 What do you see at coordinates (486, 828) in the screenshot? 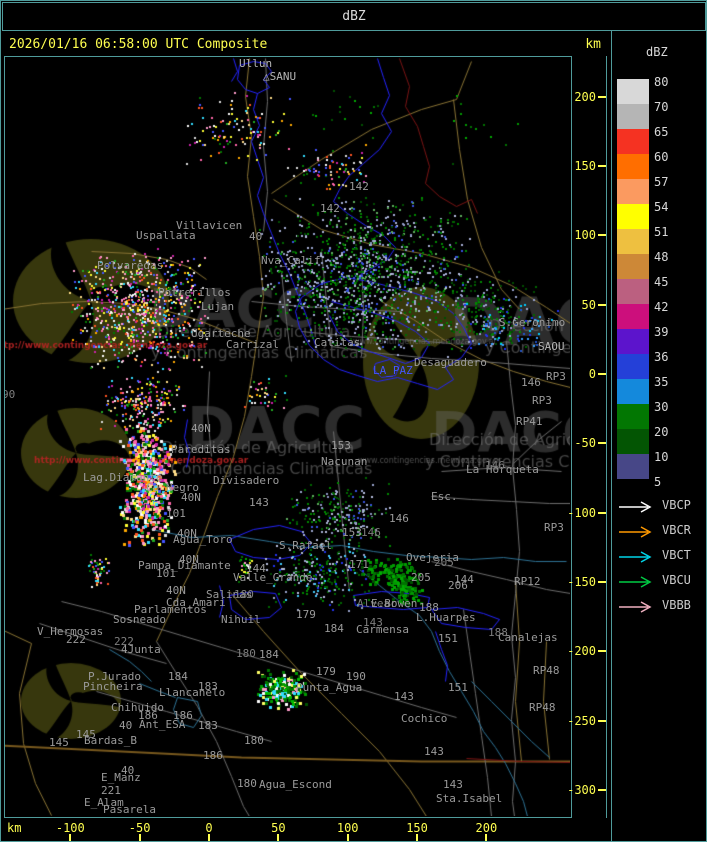
I see `bottom-axis-tick-label: 200` at bounding box center [486, 828].